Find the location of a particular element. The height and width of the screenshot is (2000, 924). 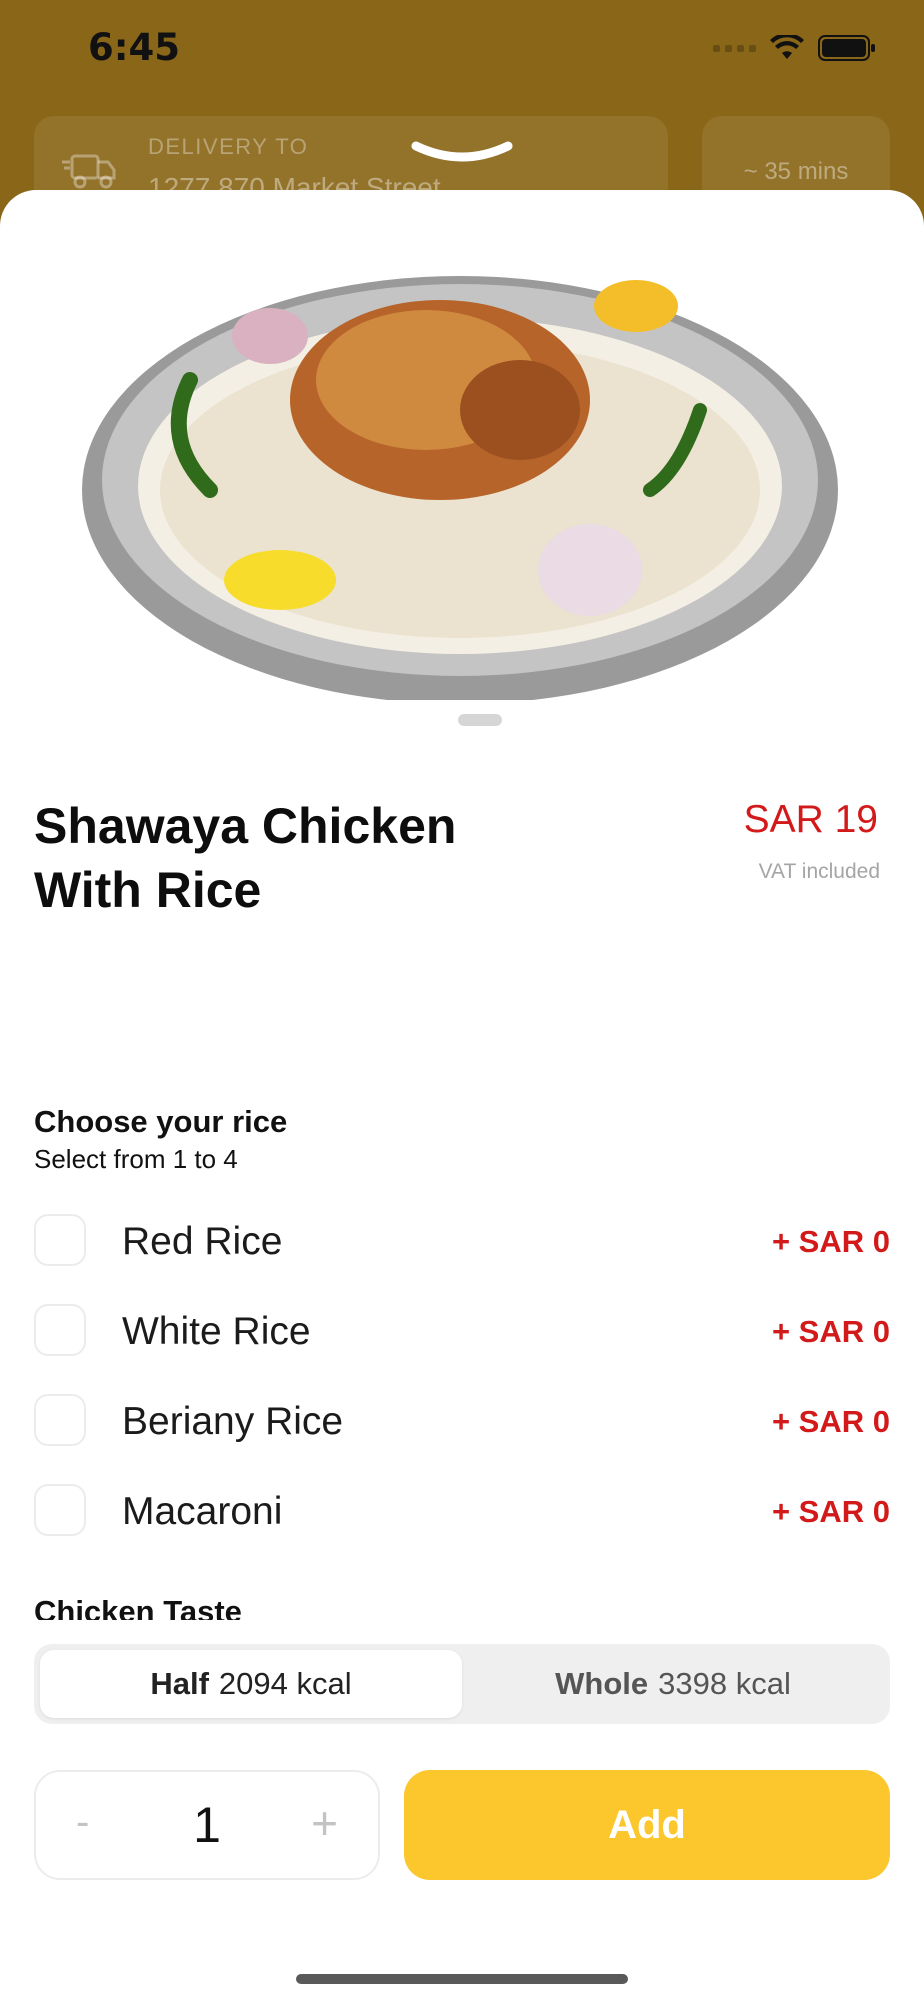

rice-option-macaroni: Macaroni + SAR 0 is located at coordinates (462, 1517).